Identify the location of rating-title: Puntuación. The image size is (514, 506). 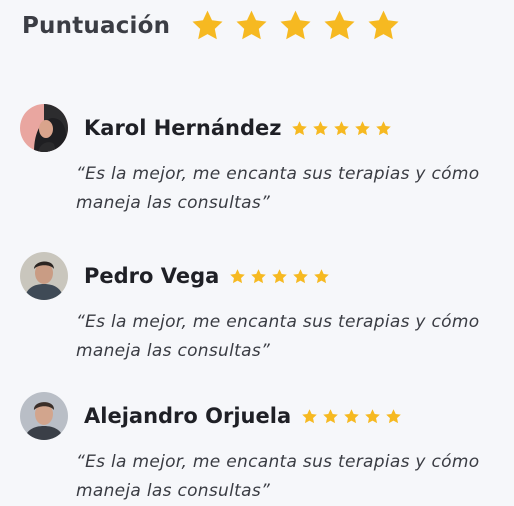
(96, 25).